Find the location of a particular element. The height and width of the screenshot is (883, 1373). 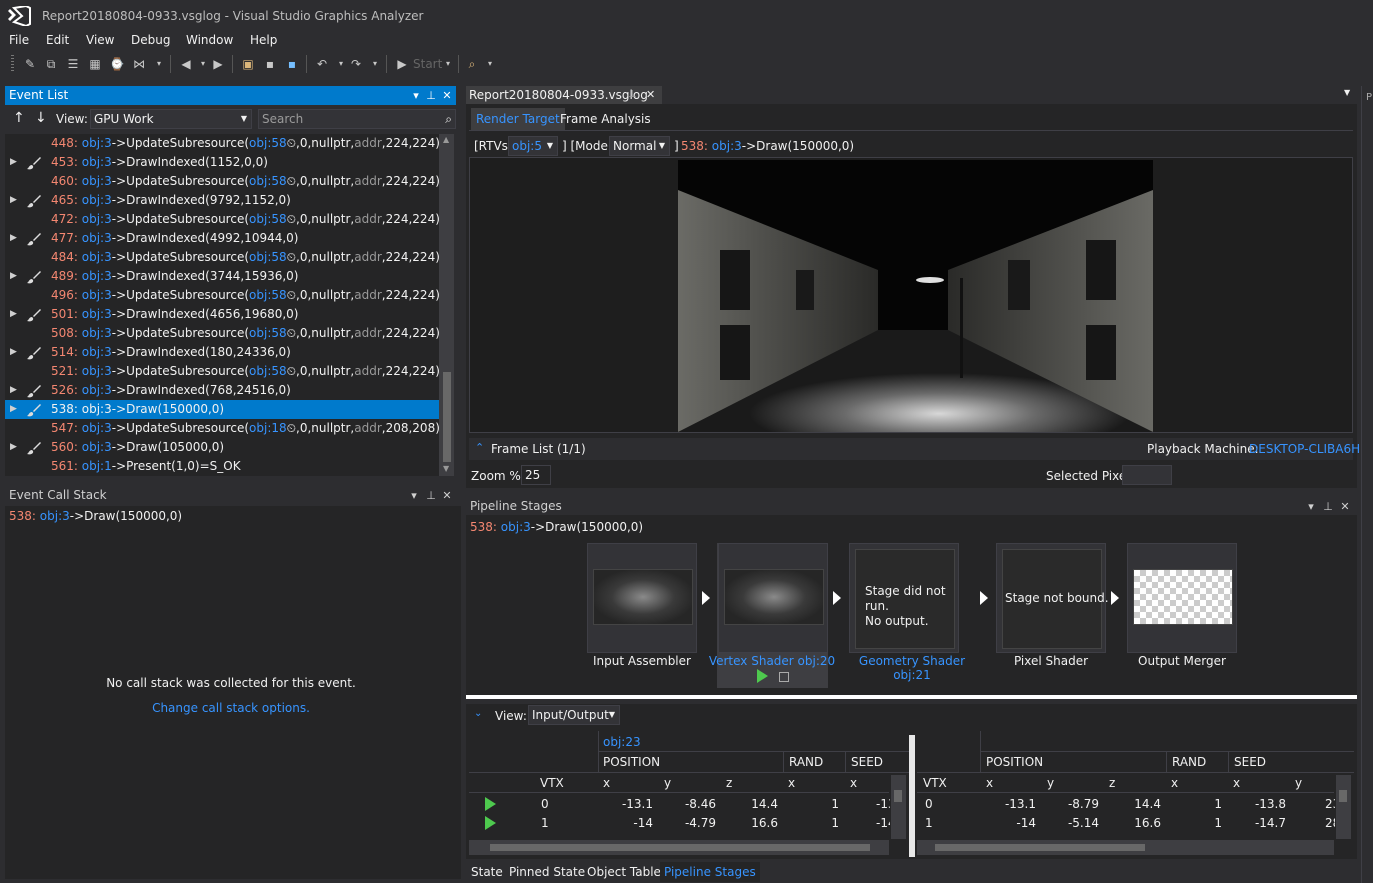

call-stack-header: Event Call Stack ▾ ⊥ ✕ is located at coordinates (230, 495).